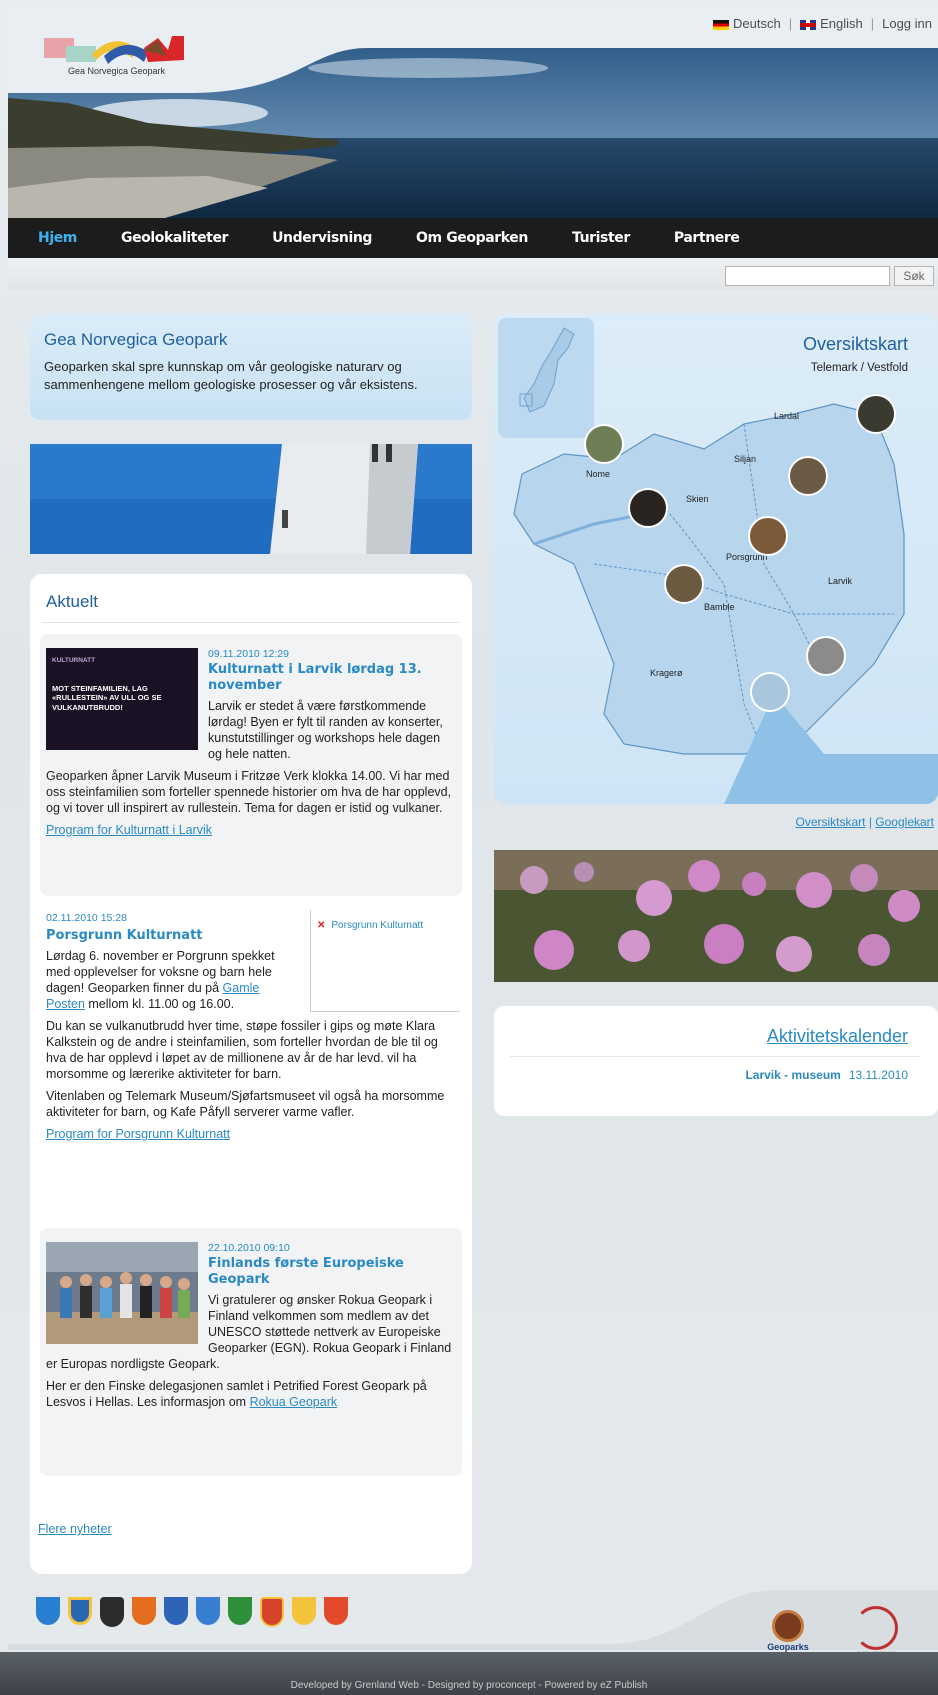 The height and width of the screenshot is (1695, 938). What do you see at coordinates (756, 23) in the screenshot?
I see `lang-de-label: Deutsch` at bounding box center [756, 23].